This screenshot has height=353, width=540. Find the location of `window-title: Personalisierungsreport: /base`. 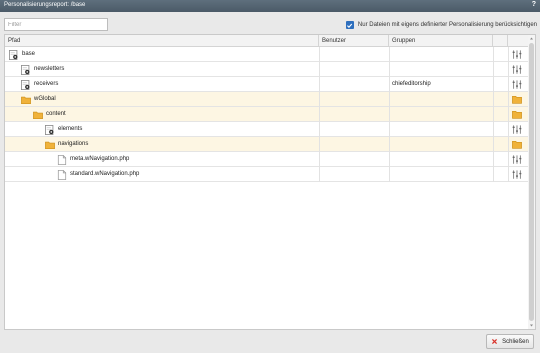

window-title: Personalisierungsreport: /base is located at coordinates (45, 5).